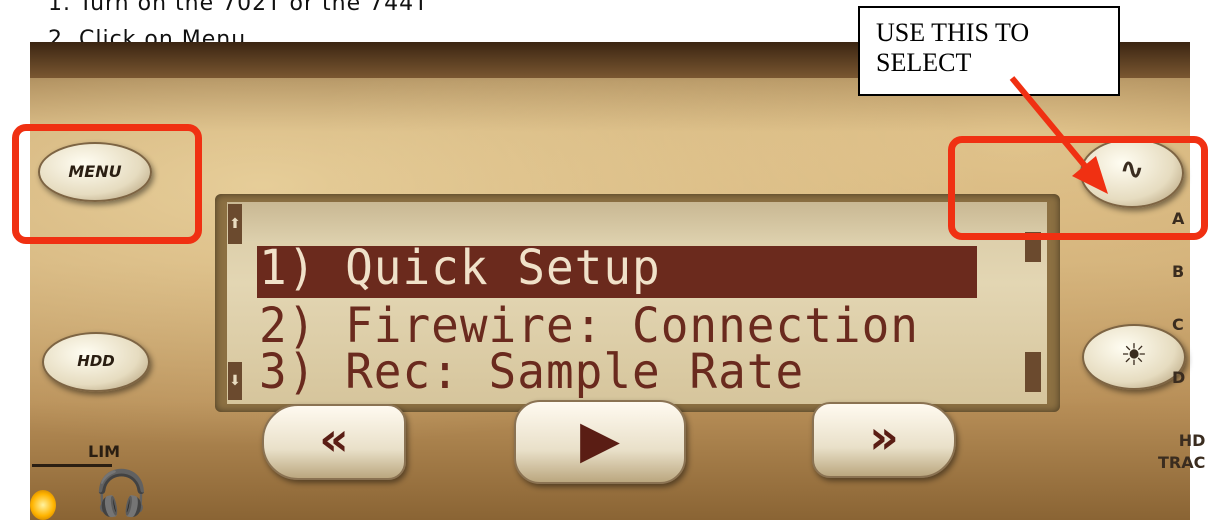  Describe the element at coordinates (107, 184) in the screenshot. I see `menu-highlight-box` at that location.